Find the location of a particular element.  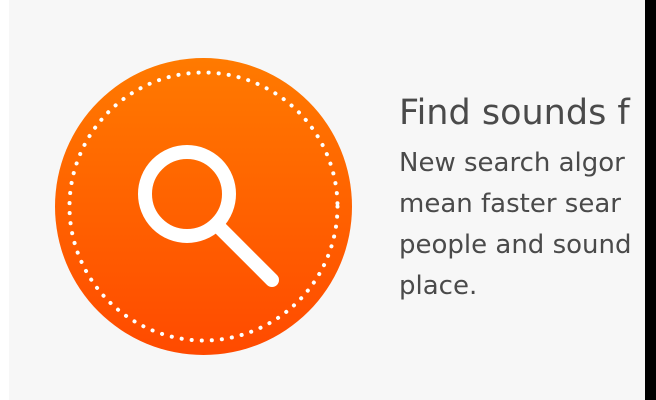

feature-description-line: New search algor is located at coordinates (512, 163).